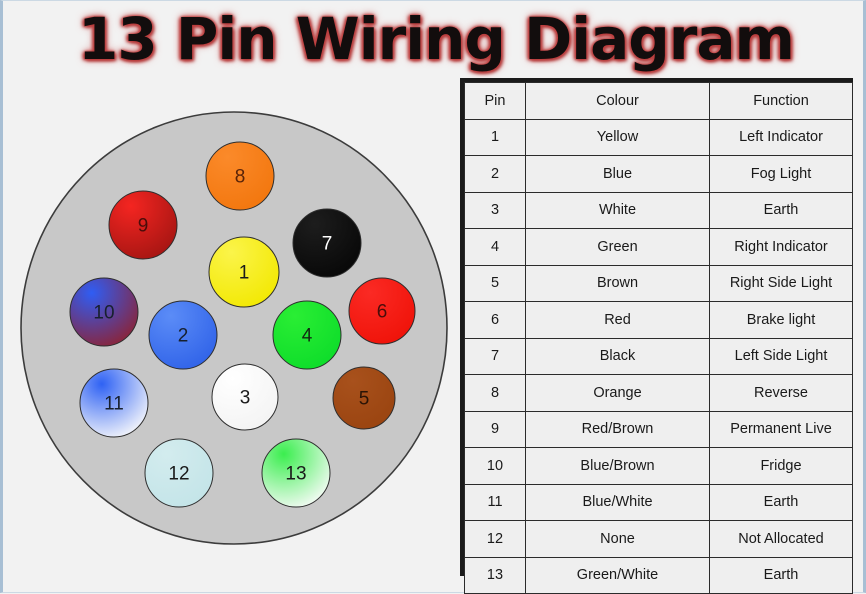  I want to click on pin-4: 4, so click(307, 335).